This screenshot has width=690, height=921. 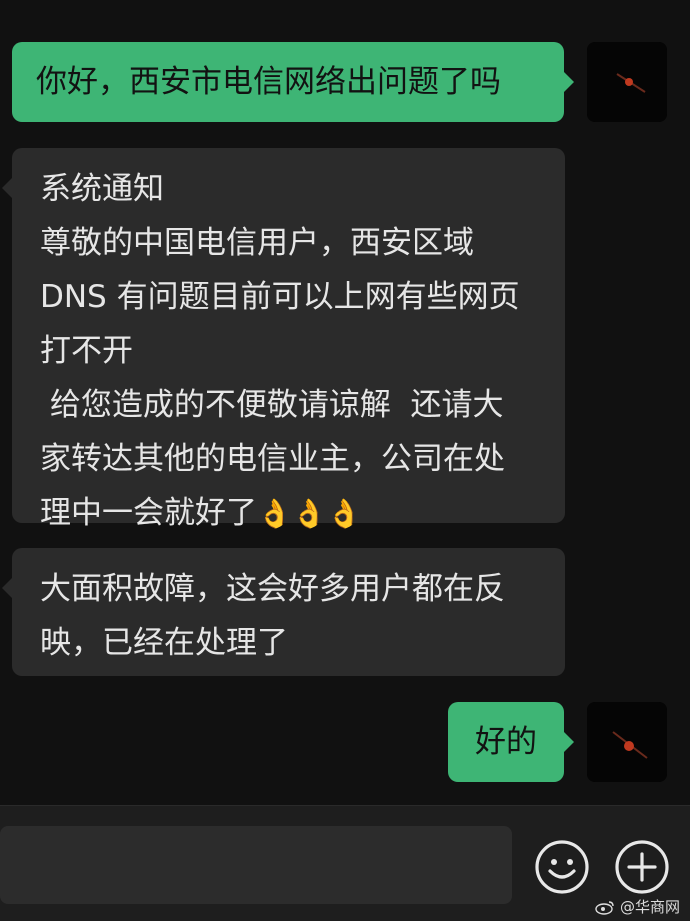 What do you see at coordinates (102, 189) in the screenshot?
I see `message-text-line: 系统通知` at bounding box center [102, 189].